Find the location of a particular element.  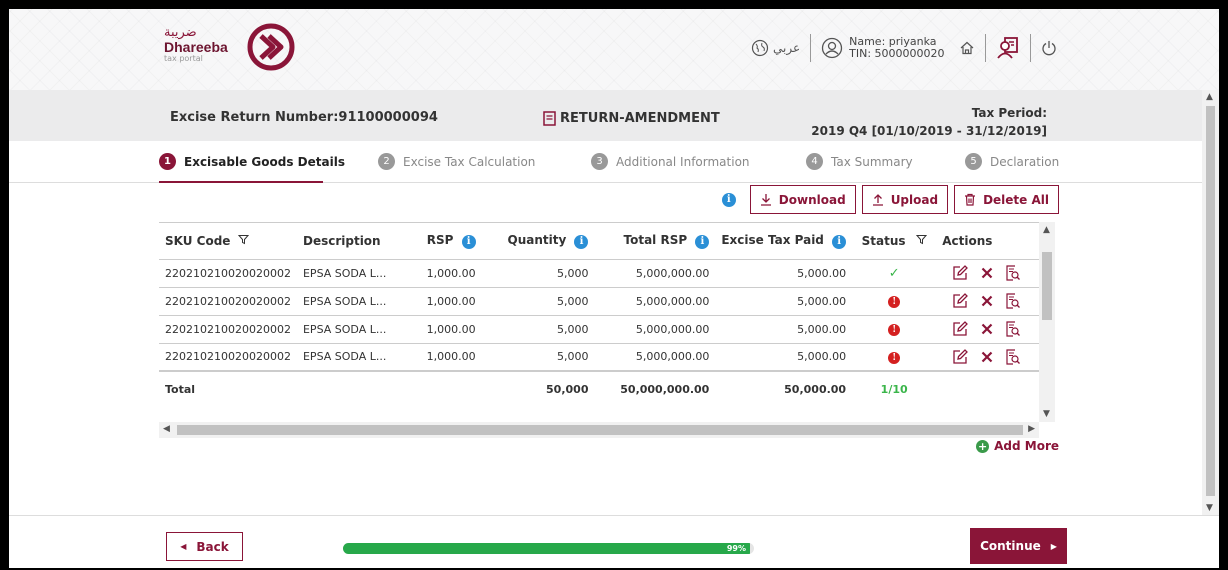

step-excisable-goods: 1 Excisable Goods Details is located at coordinates (252, 161).